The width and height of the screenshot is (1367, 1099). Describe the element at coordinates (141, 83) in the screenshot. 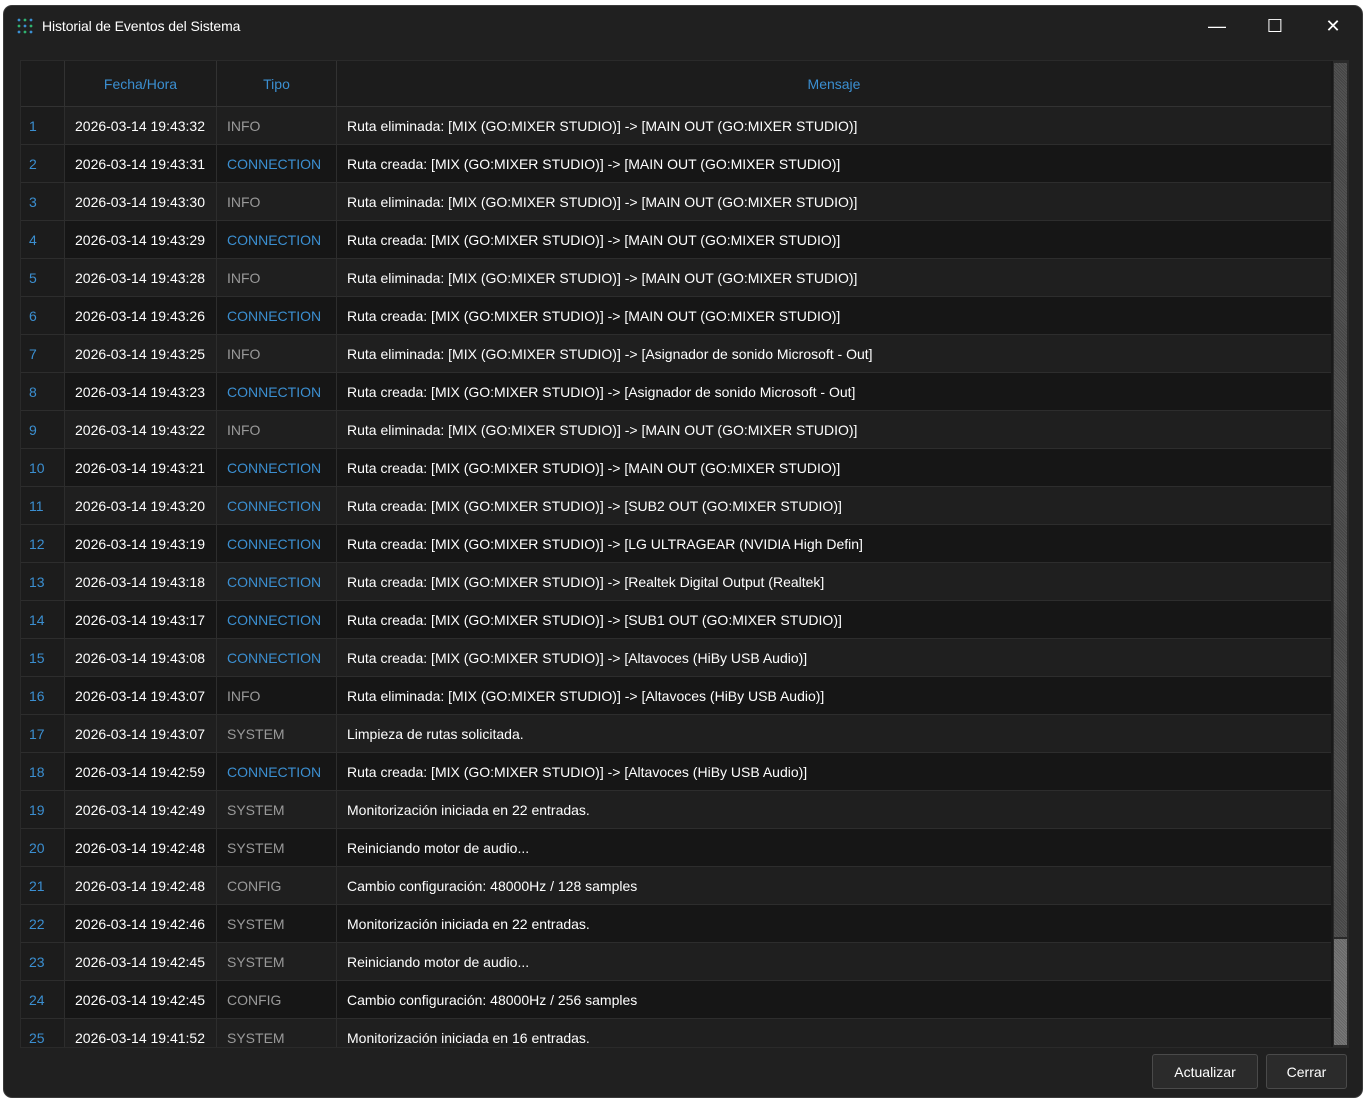

I see `column-header-date: Fecha/Hora` at that location.